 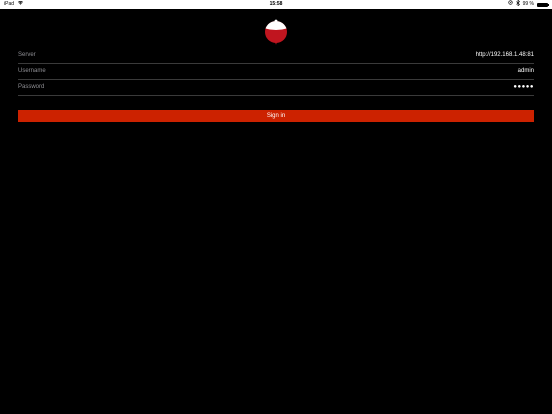 I want to click on server-input: http://192.168.1.48:81, so click(x=404, y=55).